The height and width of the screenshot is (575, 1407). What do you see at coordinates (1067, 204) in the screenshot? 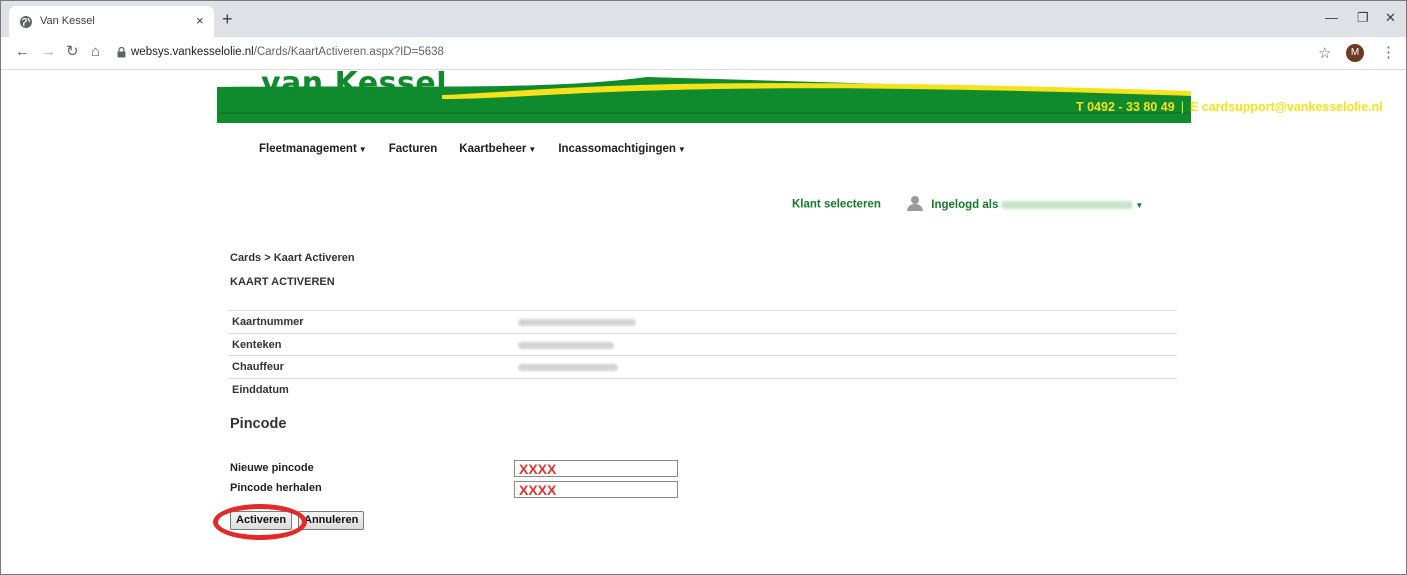
I see `redacted-username` at bounding box center [1067, 204].